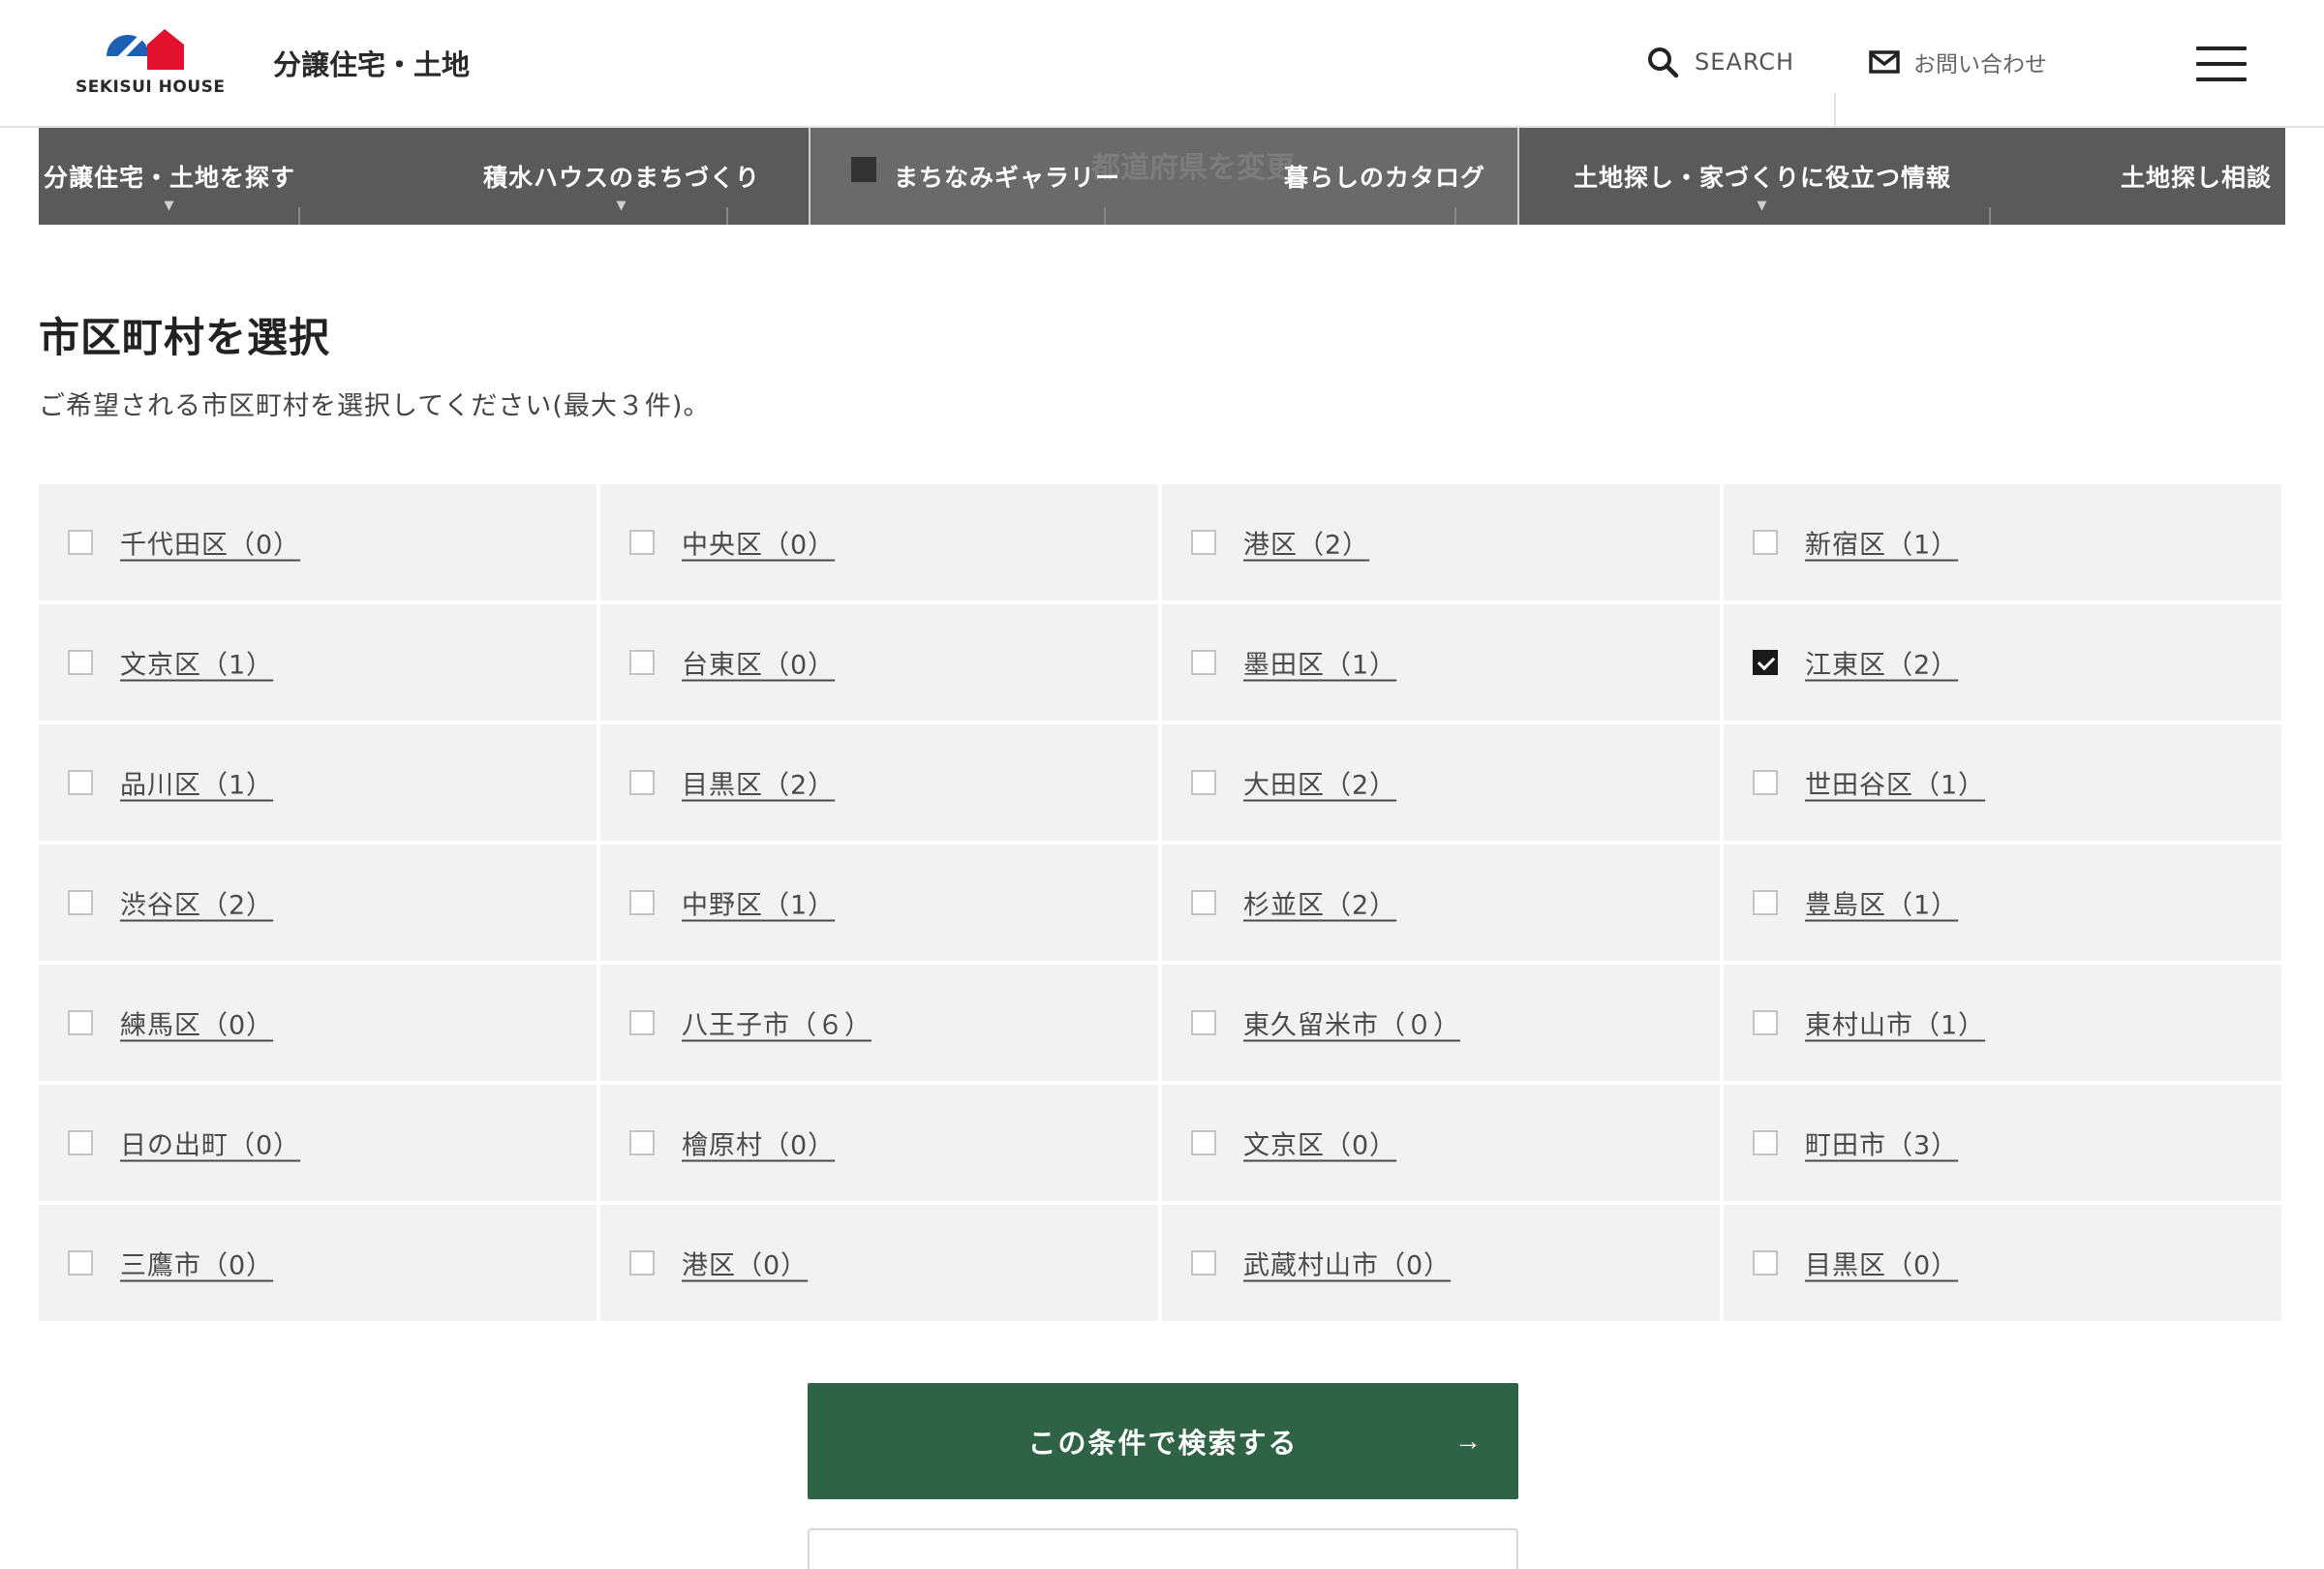  I want to click on municipality-label: 江東区（2）, so click(1882, 663).